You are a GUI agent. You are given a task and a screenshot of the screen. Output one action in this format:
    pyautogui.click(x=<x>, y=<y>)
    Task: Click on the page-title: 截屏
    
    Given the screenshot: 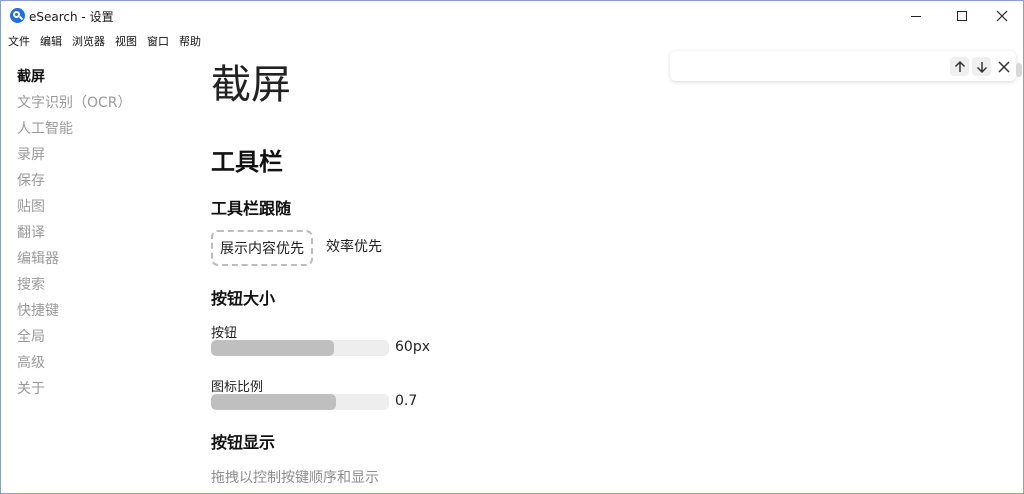 What is the action you would take?
    pyautogui.click(x=251, y=85)
    